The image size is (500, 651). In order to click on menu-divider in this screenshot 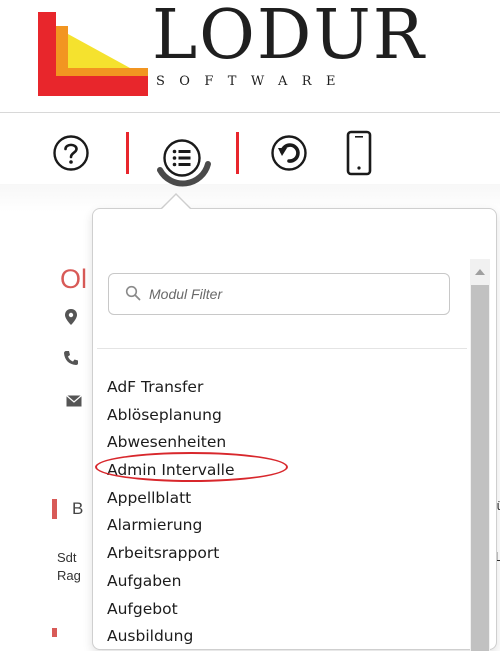, I will do `click(282, 348)`.